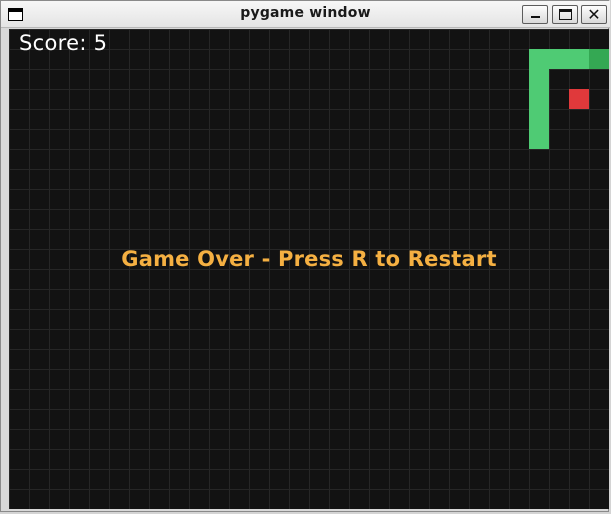 Image resolution: width=611 pixels, height=514 pixels. I want to click on window-title: pygame window, so click(305, 13).